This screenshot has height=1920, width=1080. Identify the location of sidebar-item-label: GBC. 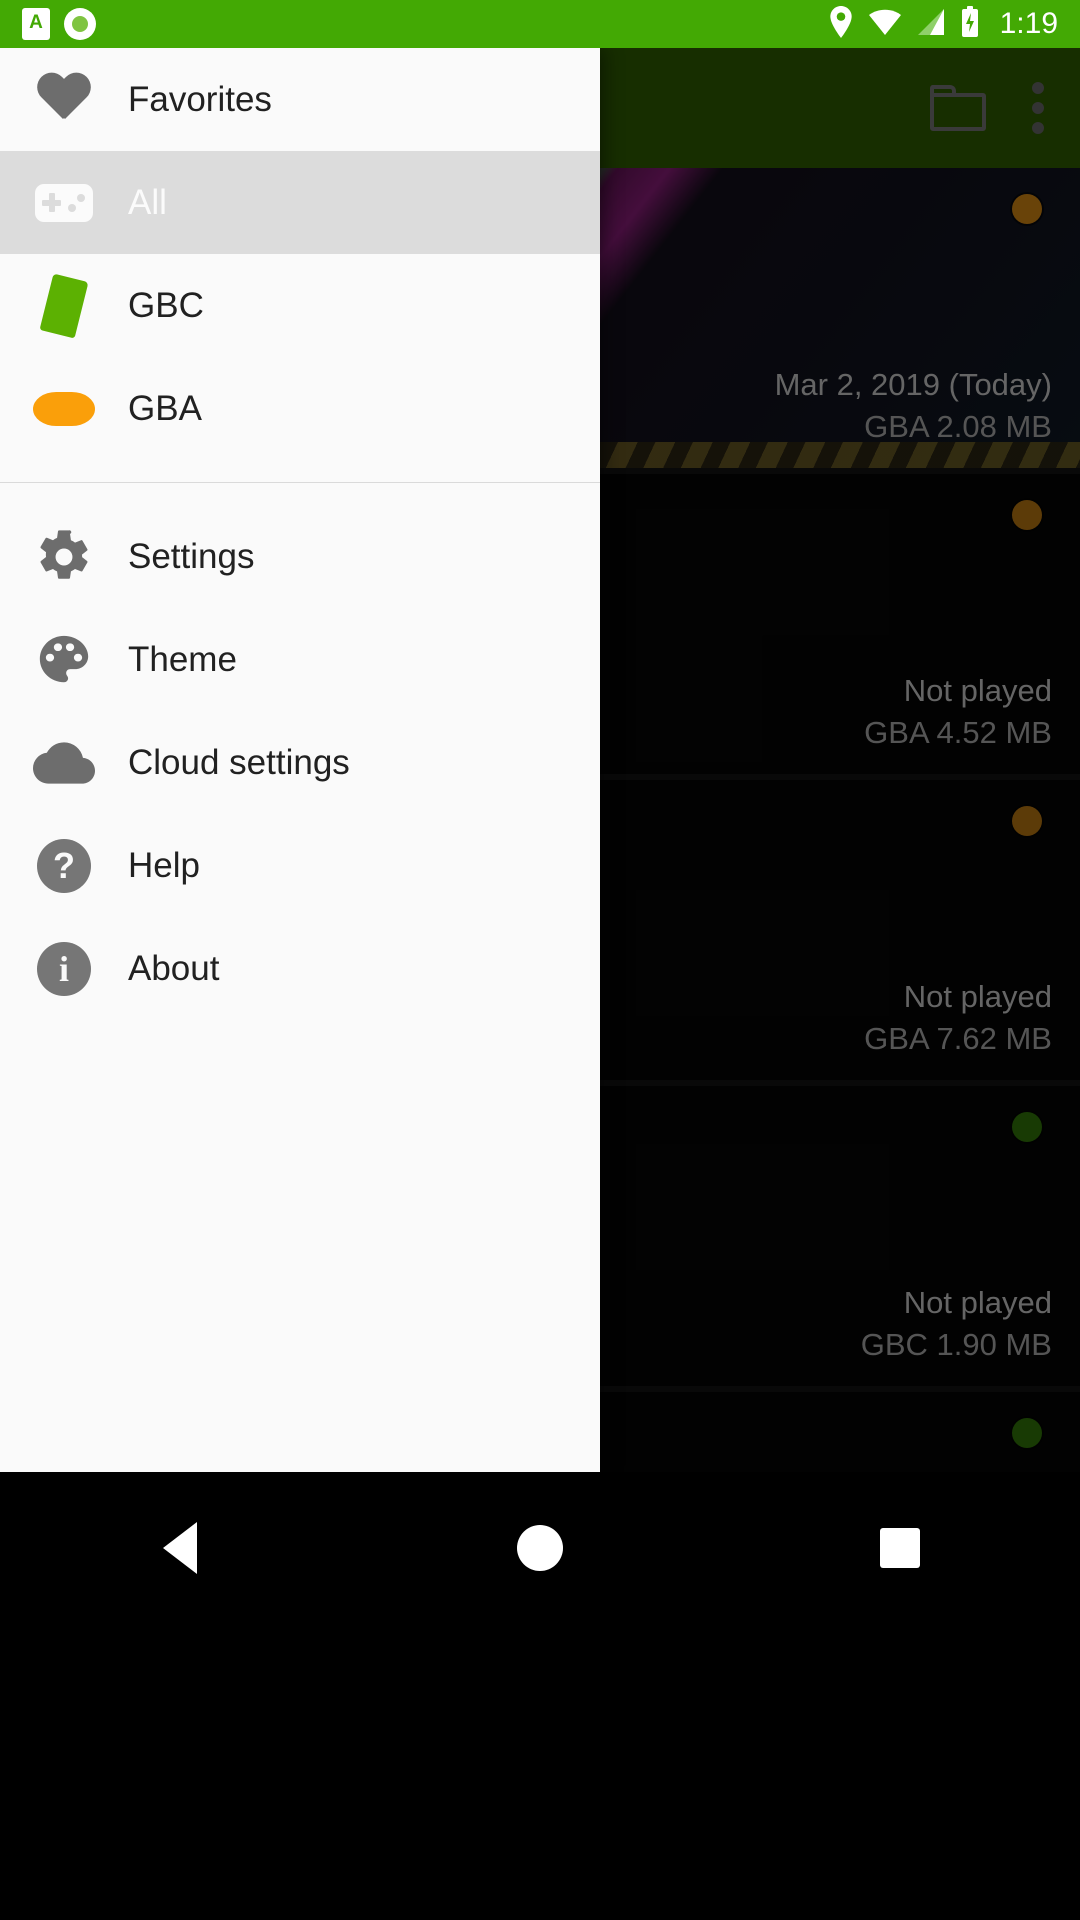
(166, 305).